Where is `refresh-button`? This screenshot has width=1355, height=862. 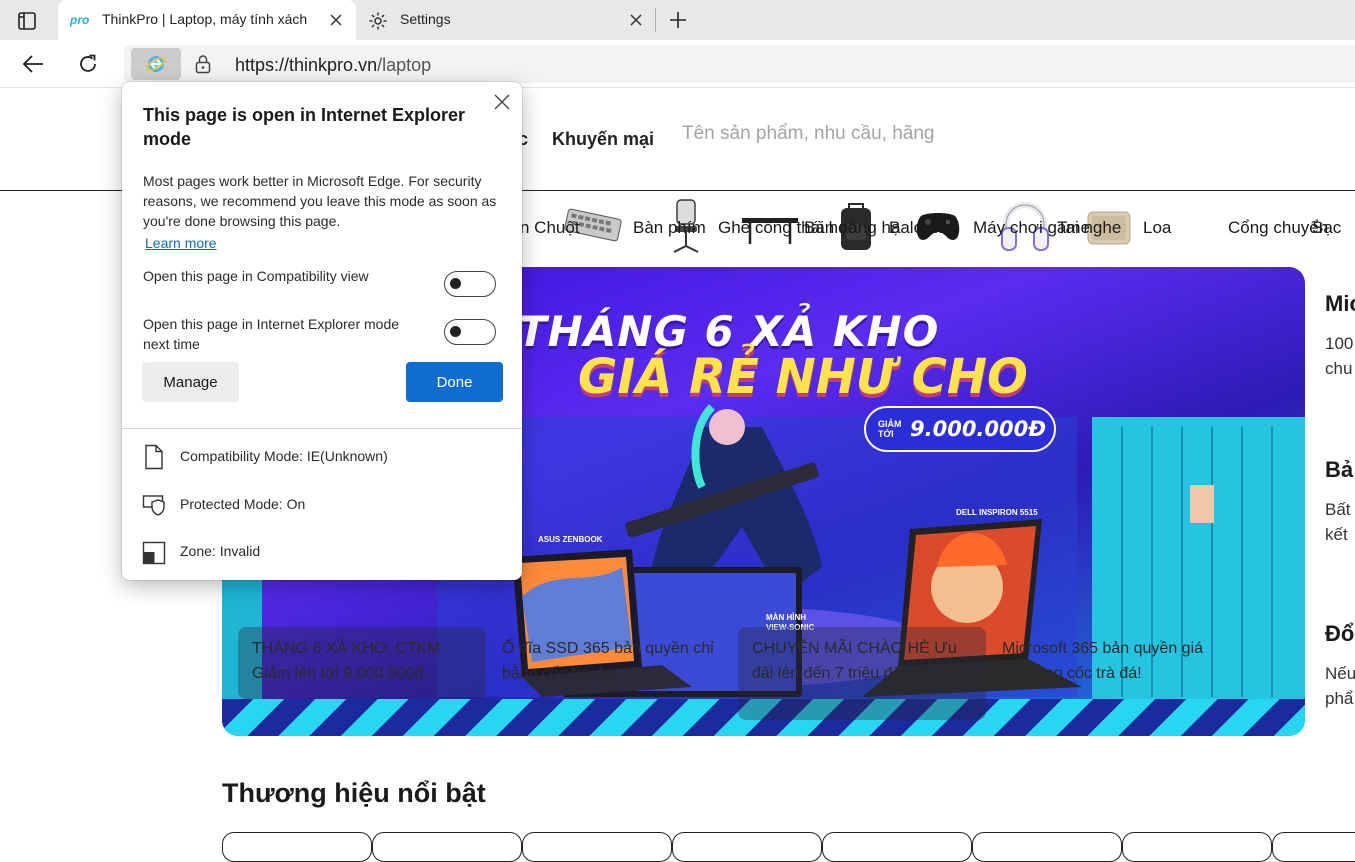 refresh-button is located at coordinates (88, 64).